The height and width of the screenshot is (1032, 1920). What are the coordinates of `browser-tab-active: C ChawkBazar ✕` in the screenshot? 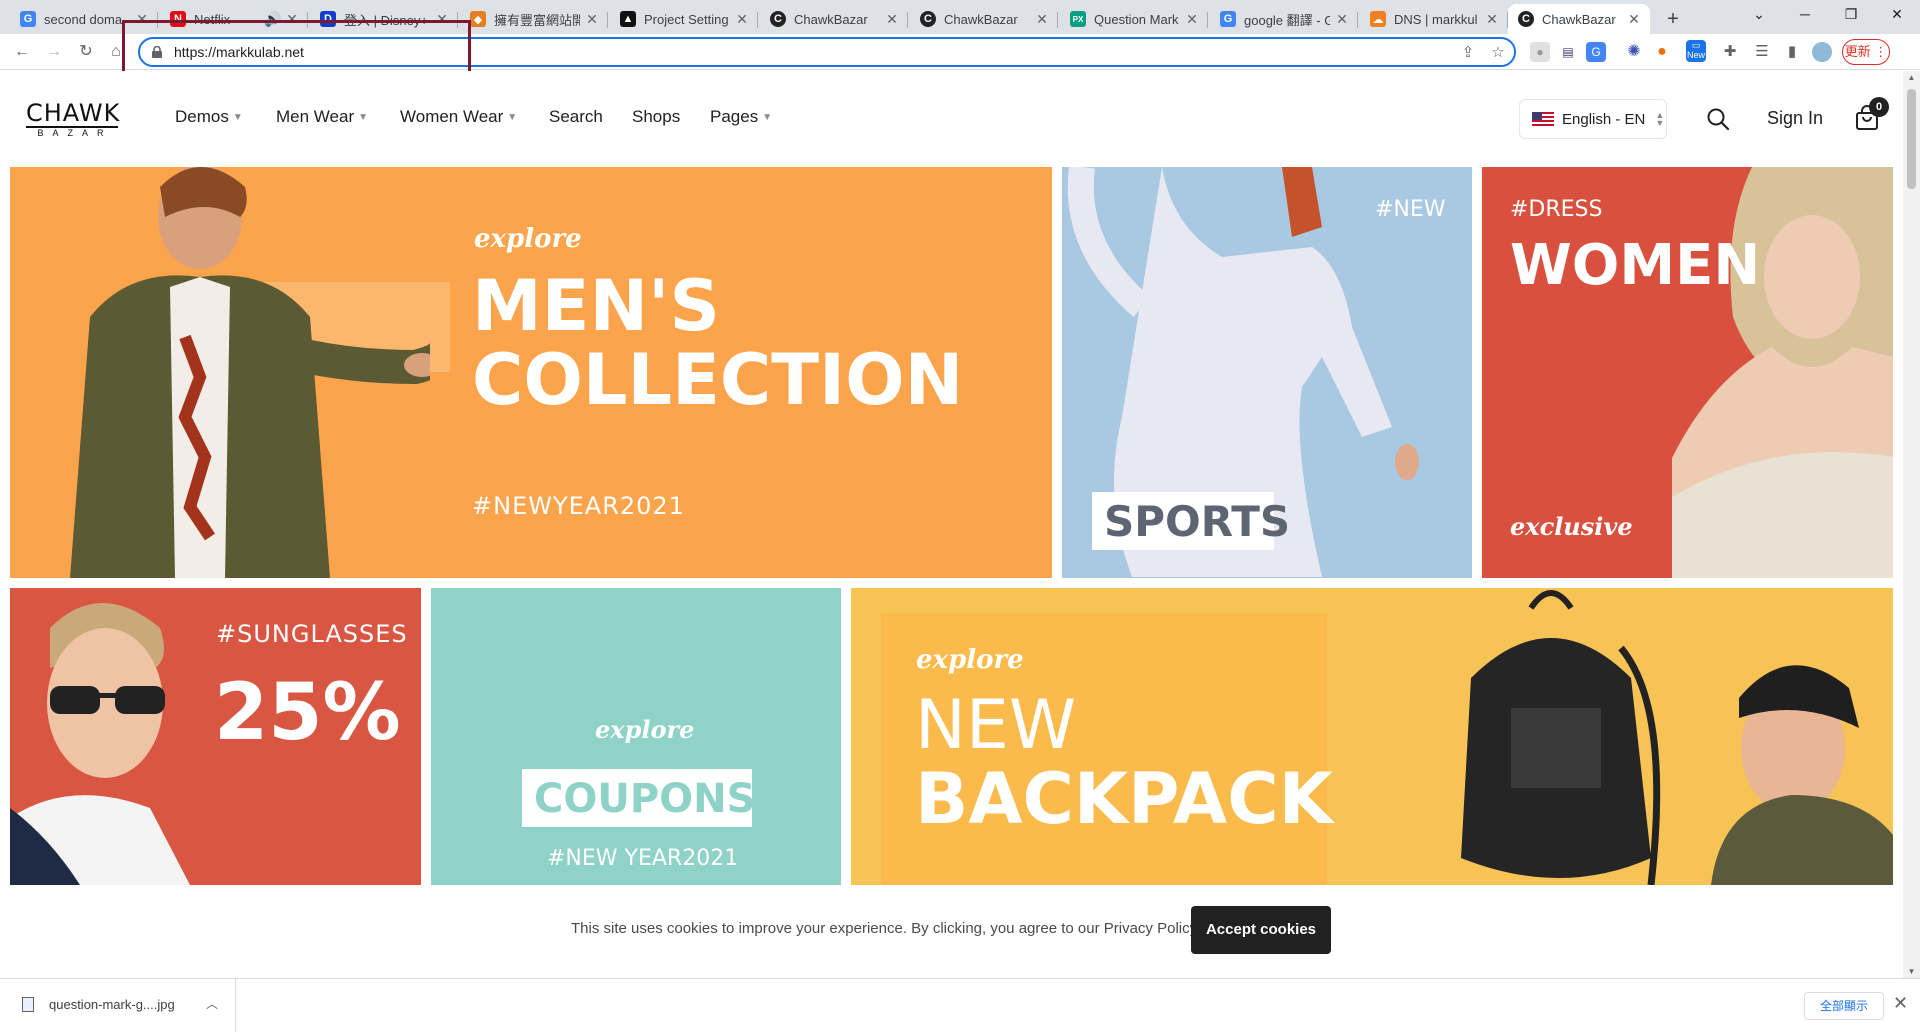 It's located at (1579, 19).